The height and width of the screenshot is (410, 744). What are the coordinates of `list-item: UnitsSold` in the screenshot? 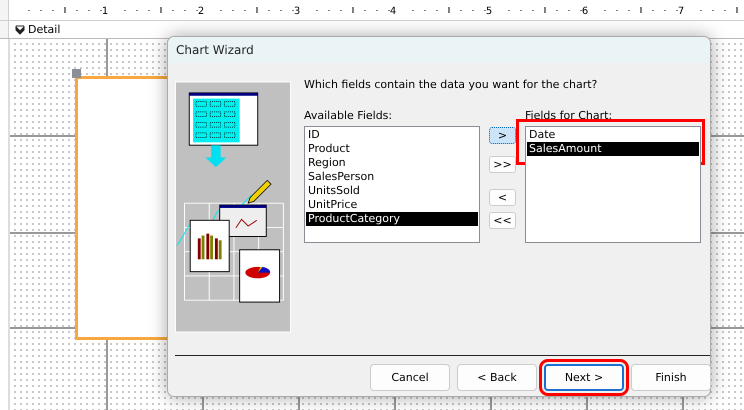 It's located at (392, 191).